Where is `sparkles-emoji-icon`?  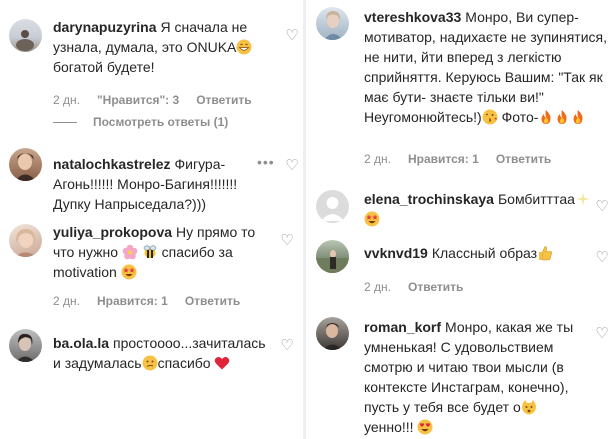
sparkles-emoji-icon is located at coordinates (582, 199).